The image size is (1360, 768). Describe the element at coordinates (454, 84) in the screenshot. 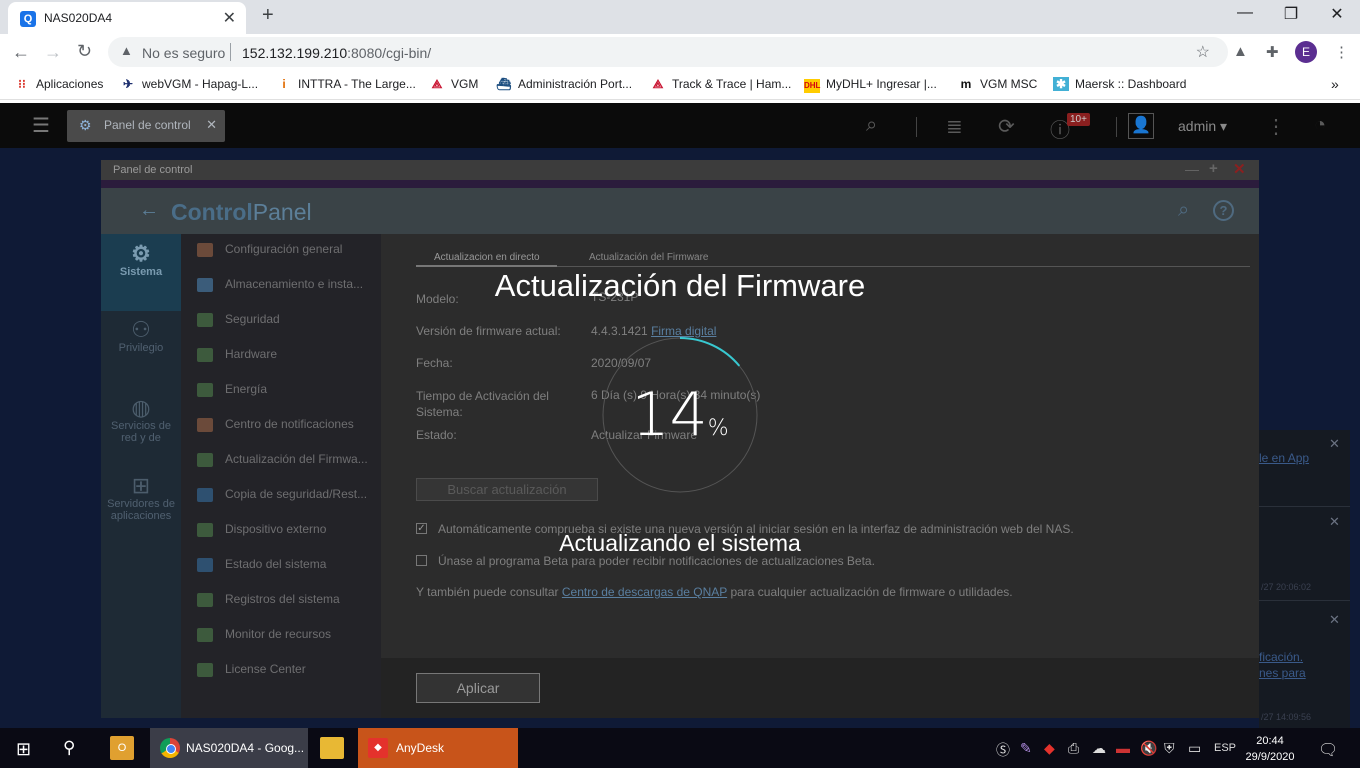

I see `bookmark-vgm: ⟁ VGM` at that location.